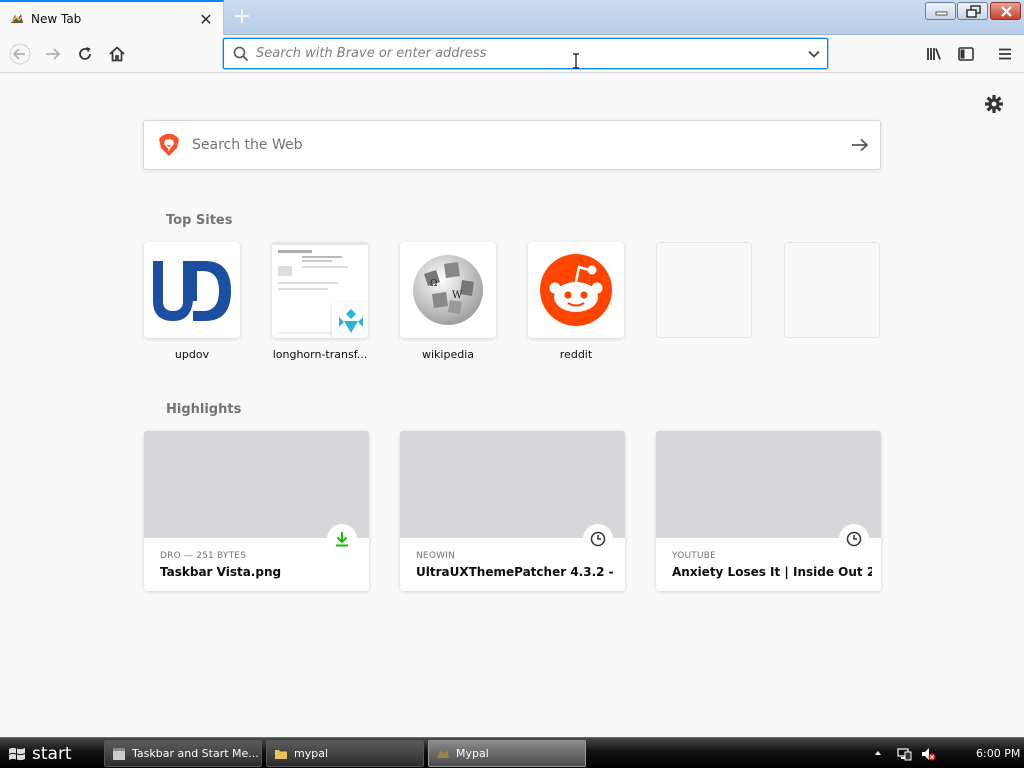 The width and height of the screenshot is (1024, 768). What do you see at coordinates (206, 19) in the screenshot?
I see `close-tab-icon: ✕` at bounding box center [206, 19].